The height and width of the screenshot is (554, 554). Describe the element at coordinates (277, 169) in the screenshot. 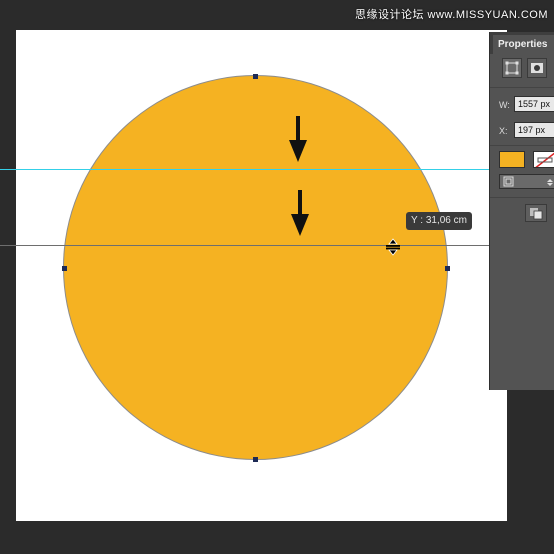

I see `guide-line-cyan` at that location.